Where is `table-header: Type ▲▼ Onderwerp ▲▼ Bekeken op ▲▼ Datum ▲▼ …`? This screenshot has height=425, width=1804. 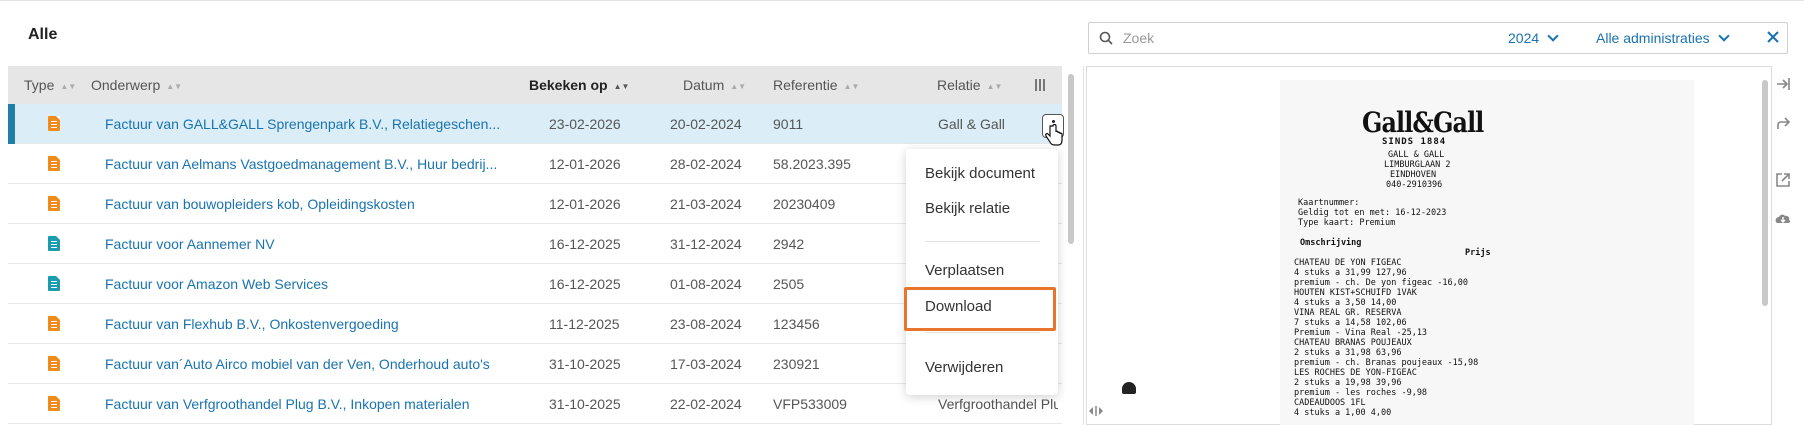 table-header: Type ▲▼ Onderwerp ▲▼ Bekeken op ▲▼ Datum ▲▼ … is located at coordinates (535, 85).